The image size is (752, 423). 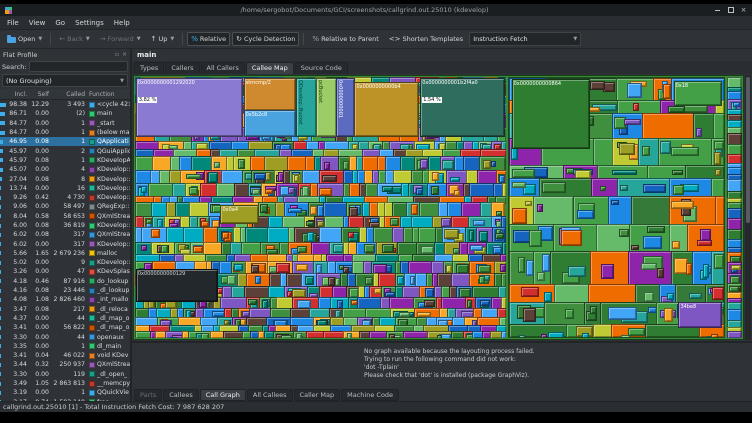 I want to click on up-button: ↑ Up ▼, so click(x=163, y=39).